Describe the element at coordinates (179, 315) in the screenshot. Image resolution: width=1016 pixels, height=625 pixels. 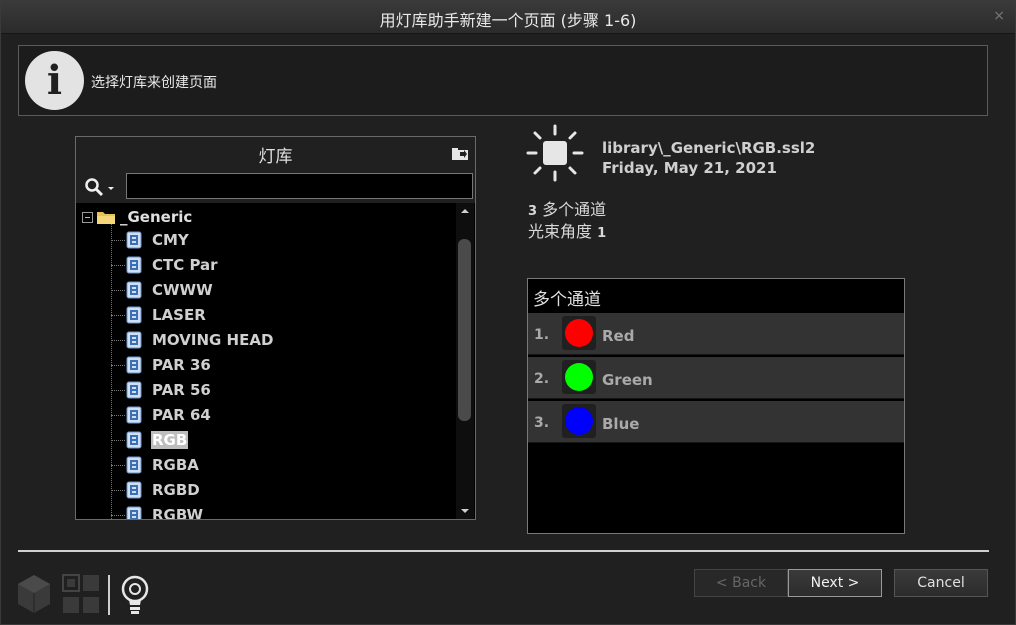
I see `fixture-item-label: LASER` at that location.